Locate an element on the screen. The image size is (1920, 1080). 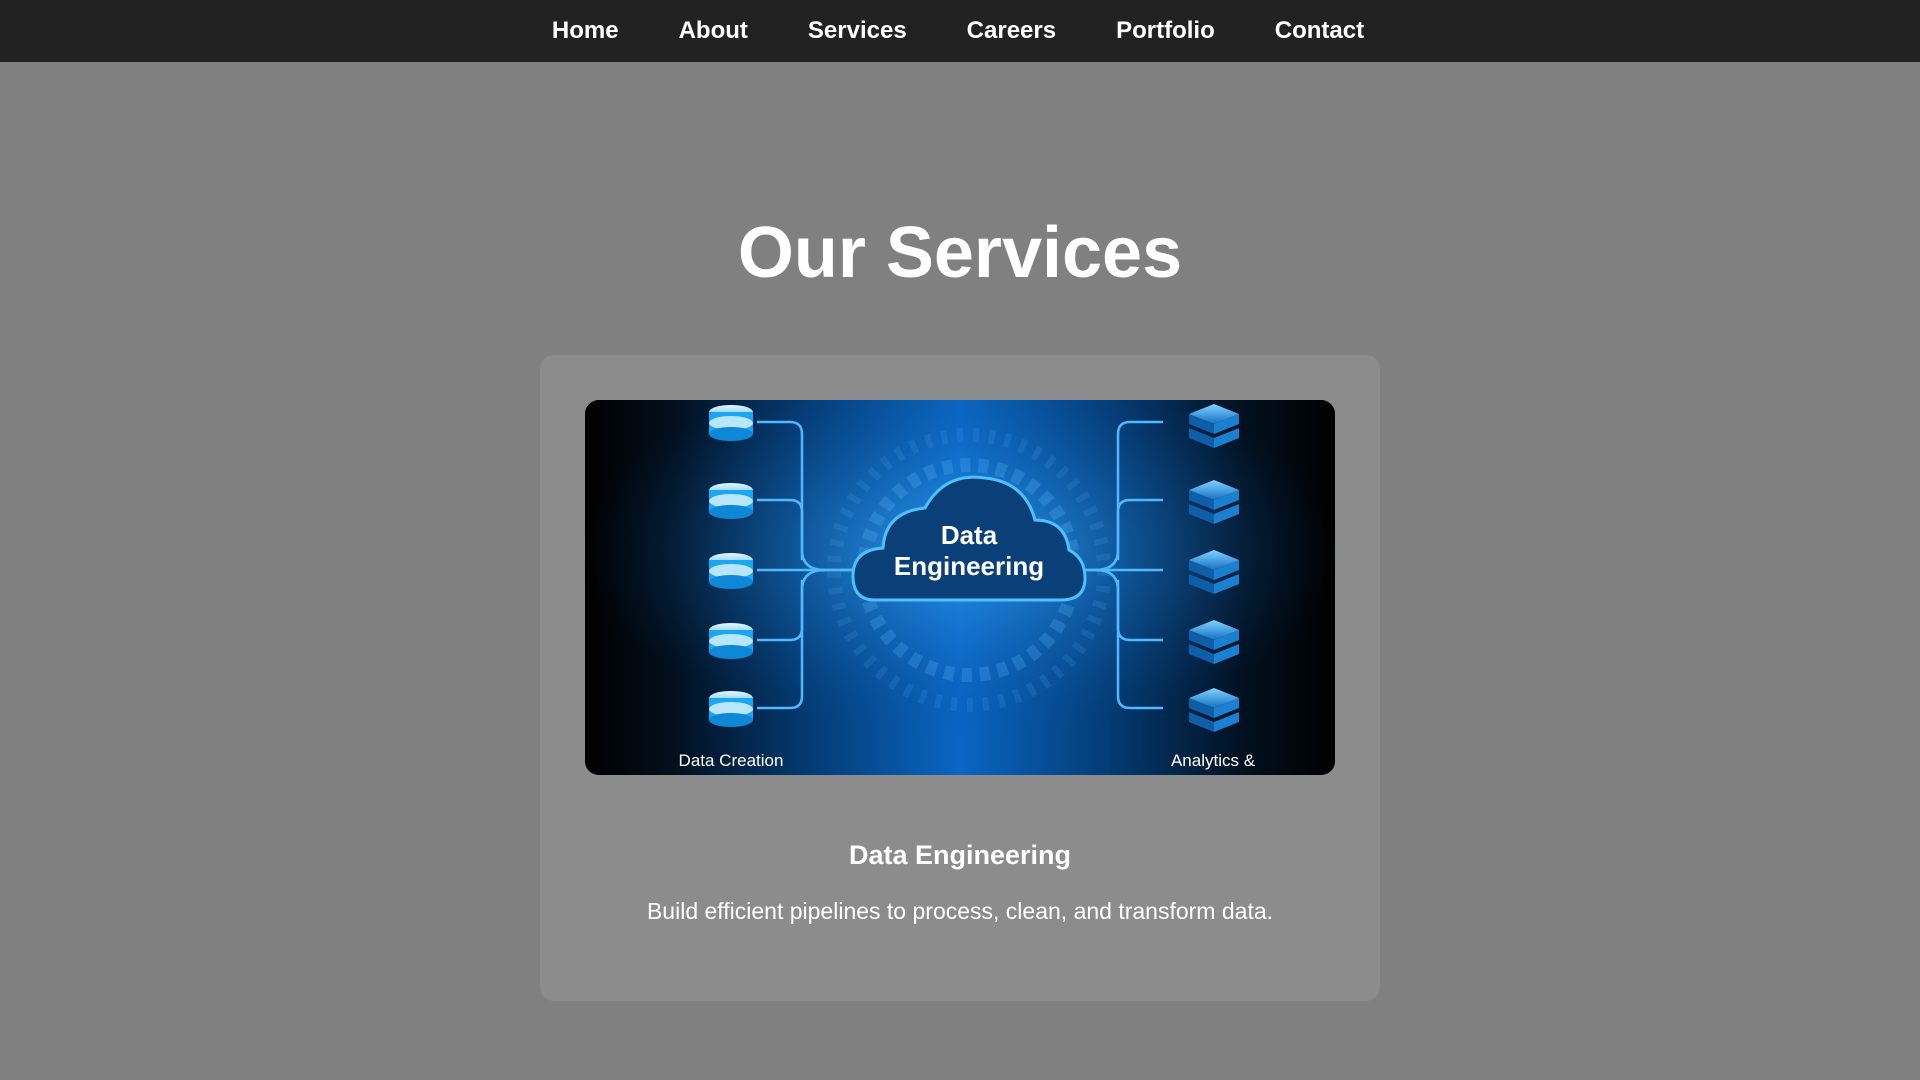
service-title: Data Engineering is located at coordinates (960, 855).